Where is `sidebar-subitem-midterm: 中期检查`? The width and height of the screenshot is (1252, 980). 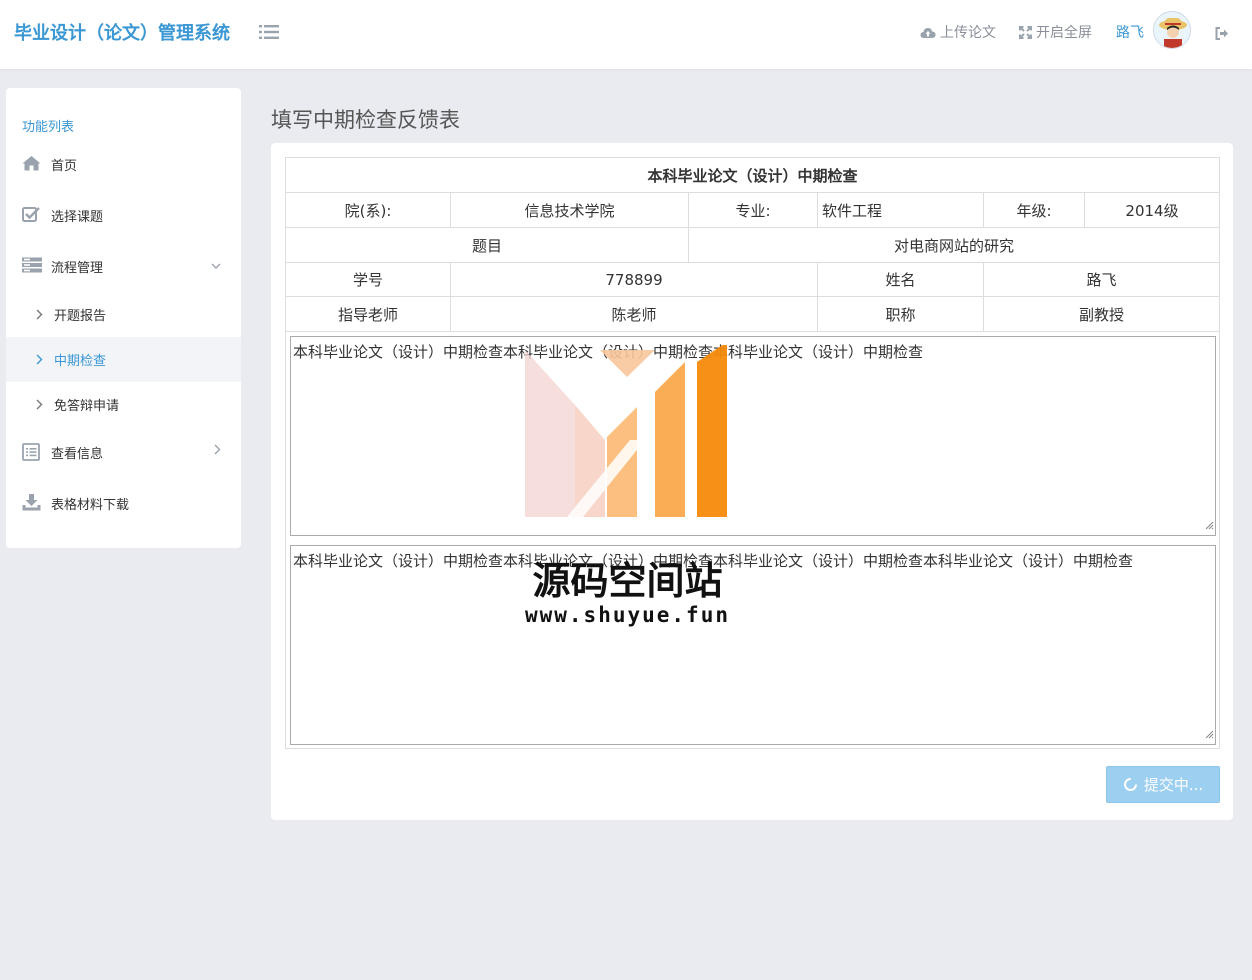
sidebar-subitem-midterm: 中期检查 is located at coordinates (123, 359).